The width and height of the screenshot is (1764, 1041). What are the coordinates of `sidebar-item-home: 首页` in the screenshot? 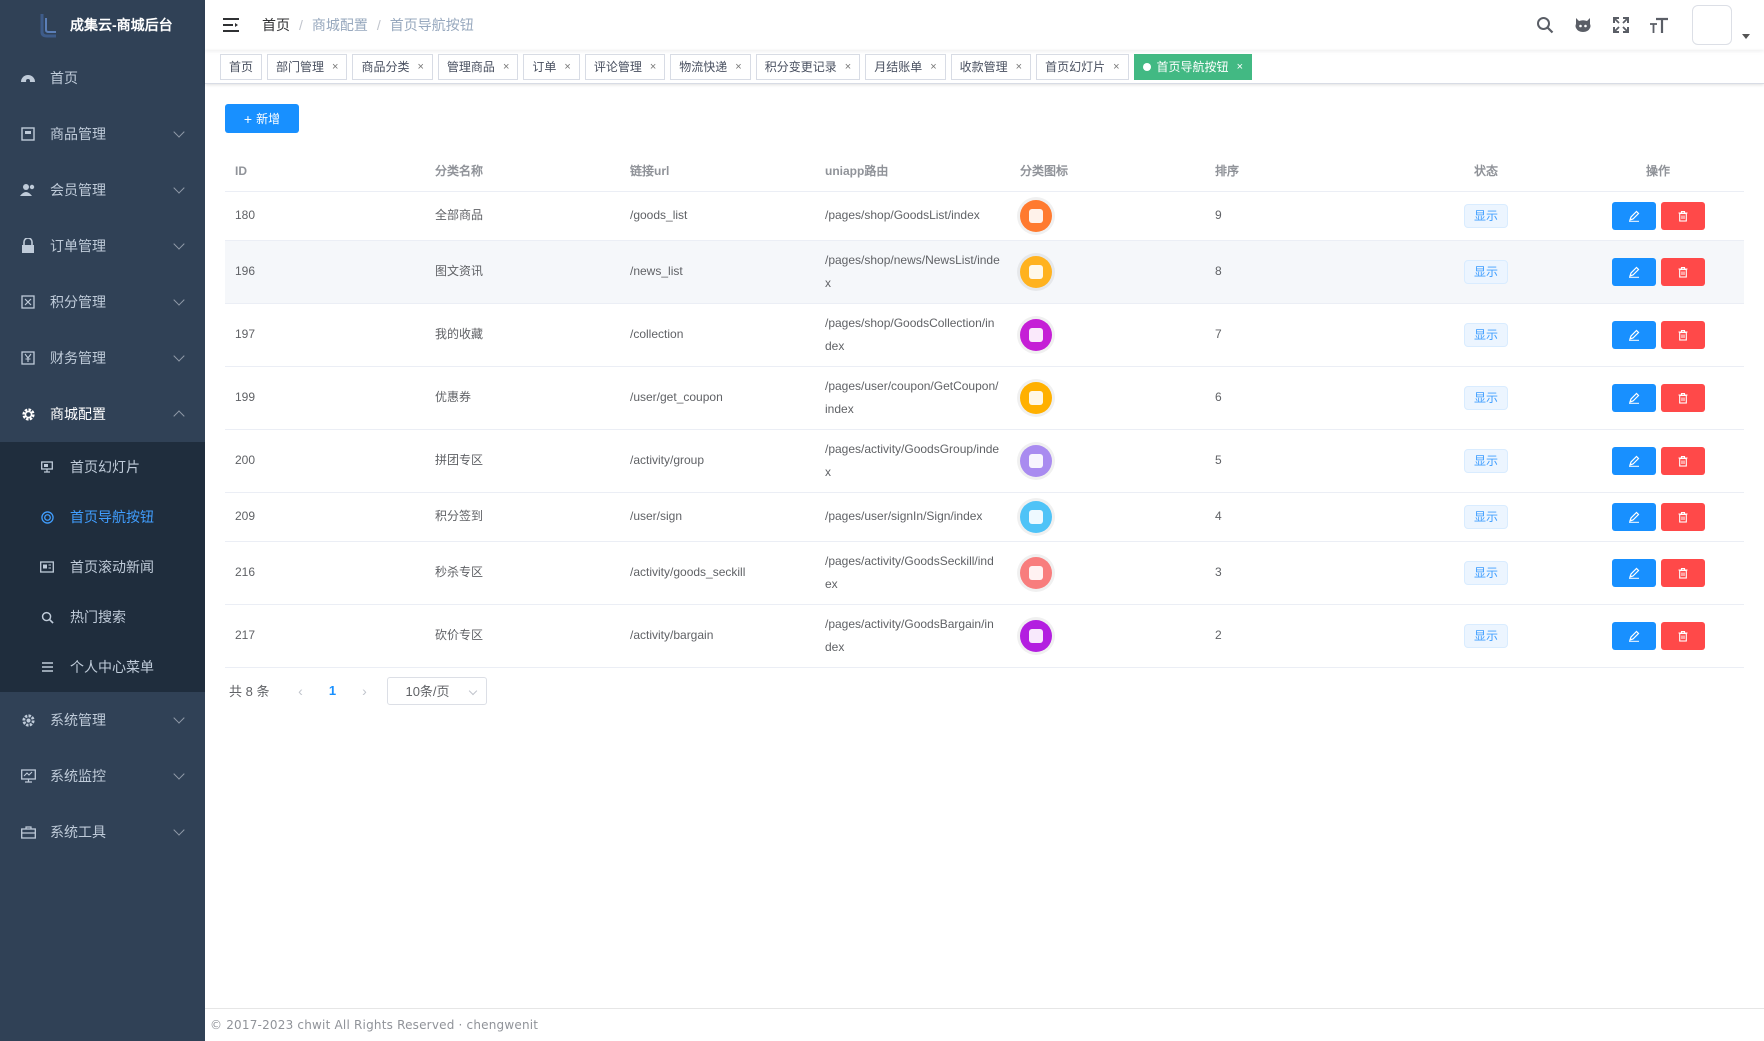 It's located at (102, 78).